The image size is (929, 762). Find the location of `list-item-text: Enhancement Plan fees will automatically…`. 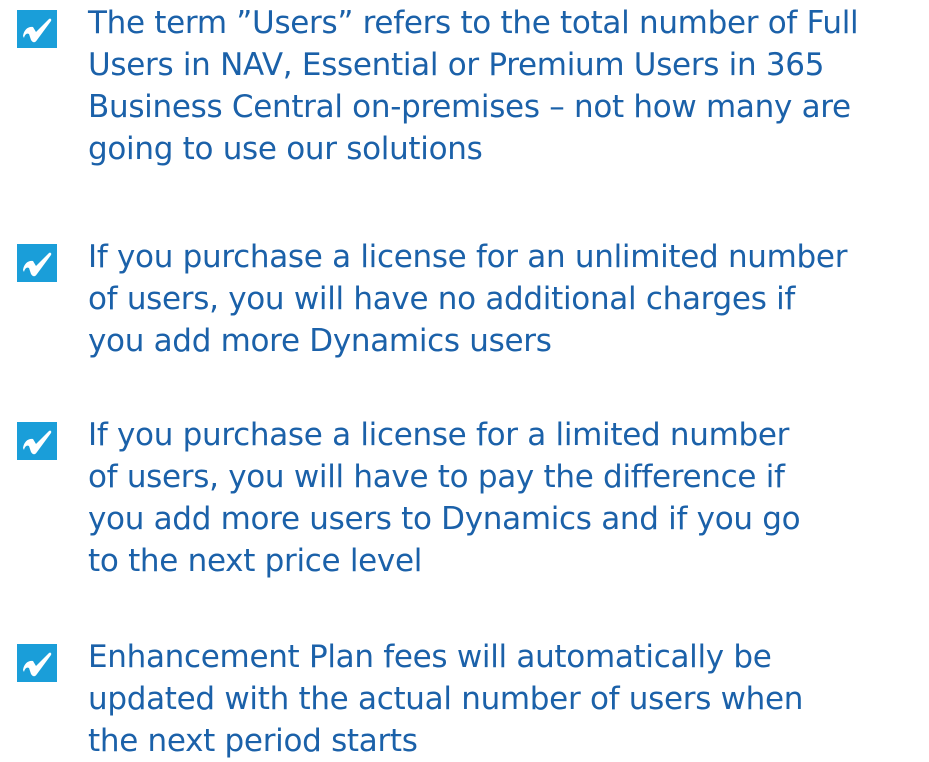

list-item-text: Enhancement Plan fees will automatically… is located at coordinates (446, 699).